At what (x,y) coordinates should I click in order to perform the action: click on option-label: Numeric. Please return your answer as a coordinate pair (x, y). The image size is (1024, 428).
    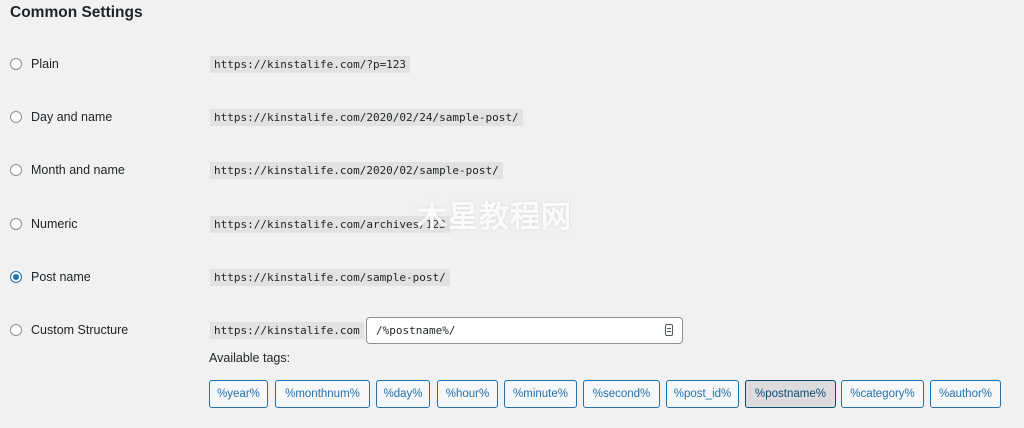
    Looking at the image, I should click on (54, 224).